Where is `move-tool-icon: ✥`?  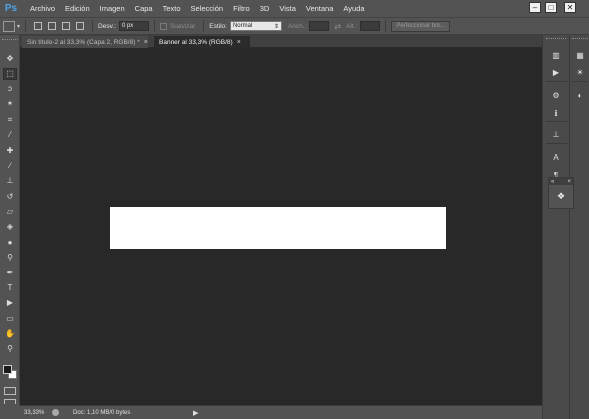 move-tool-icon: ✥ is located at coordinates (10, 59).